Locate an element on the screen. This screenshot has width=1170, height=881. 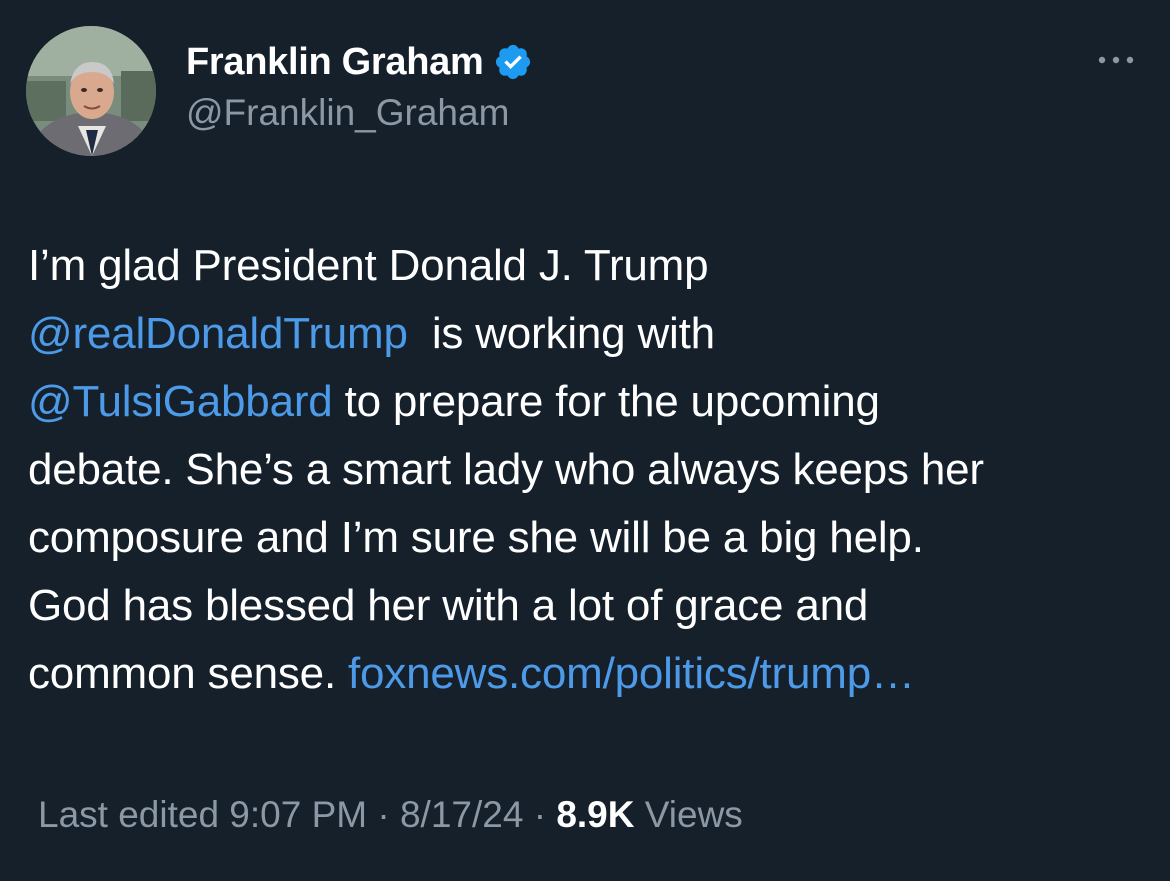
tweet-text-segment: is working with is located at coordinates (561, 333).